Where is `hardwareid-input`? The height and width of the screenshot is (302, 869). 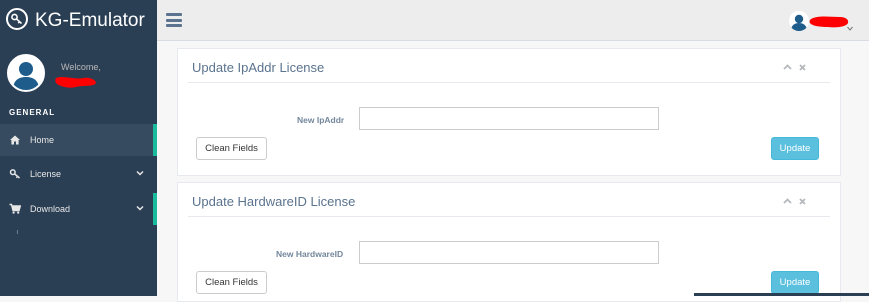
hardwareid-input is located at coordinates (509, 252).